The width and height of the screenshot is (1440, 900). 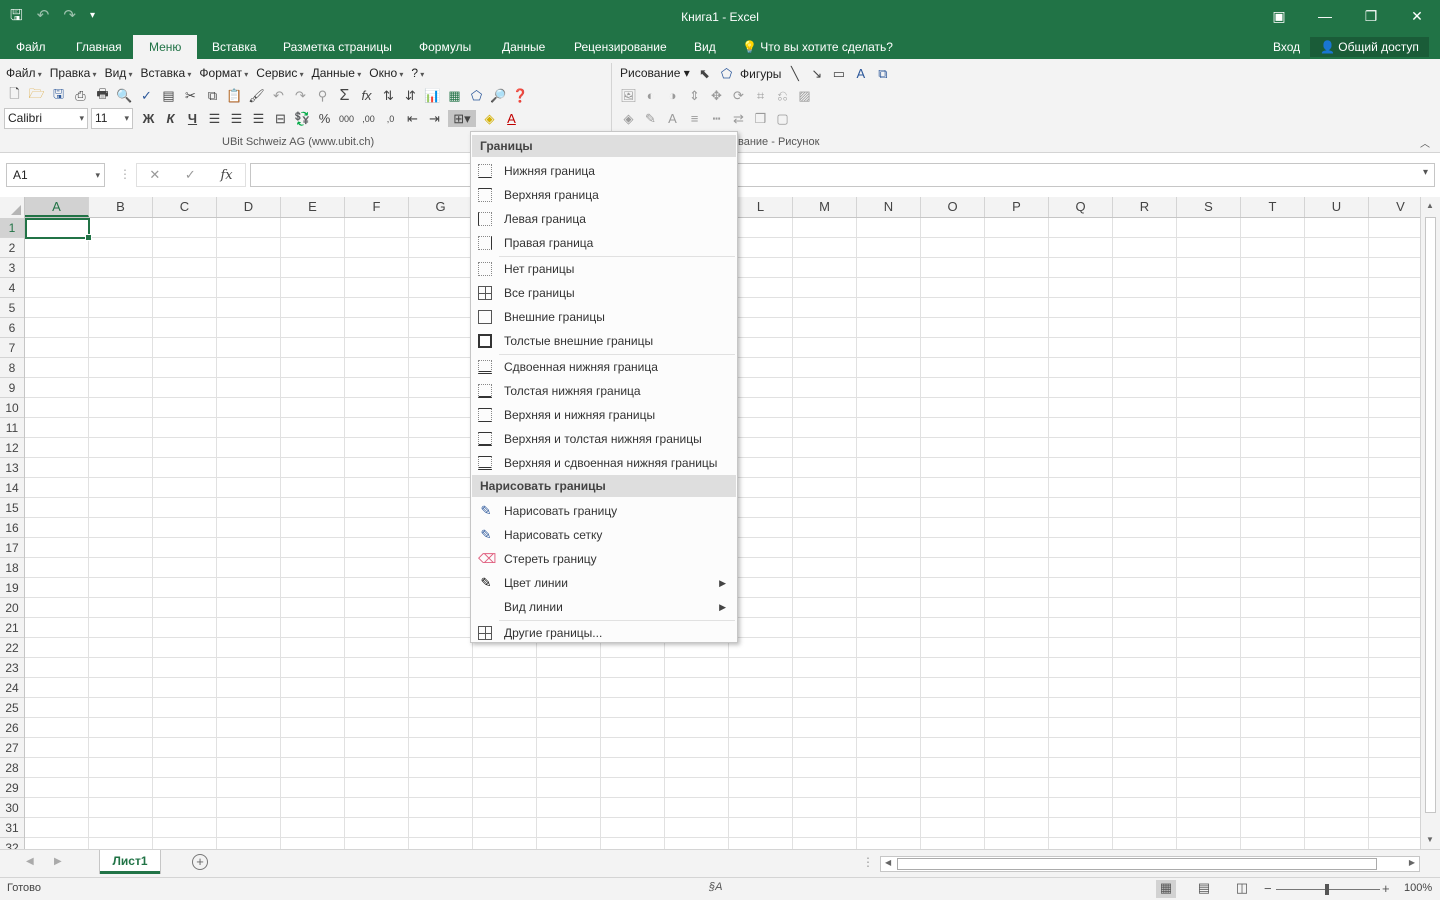 I want to click on scroll-left-icon: ◀, so click(x=888, y=862).